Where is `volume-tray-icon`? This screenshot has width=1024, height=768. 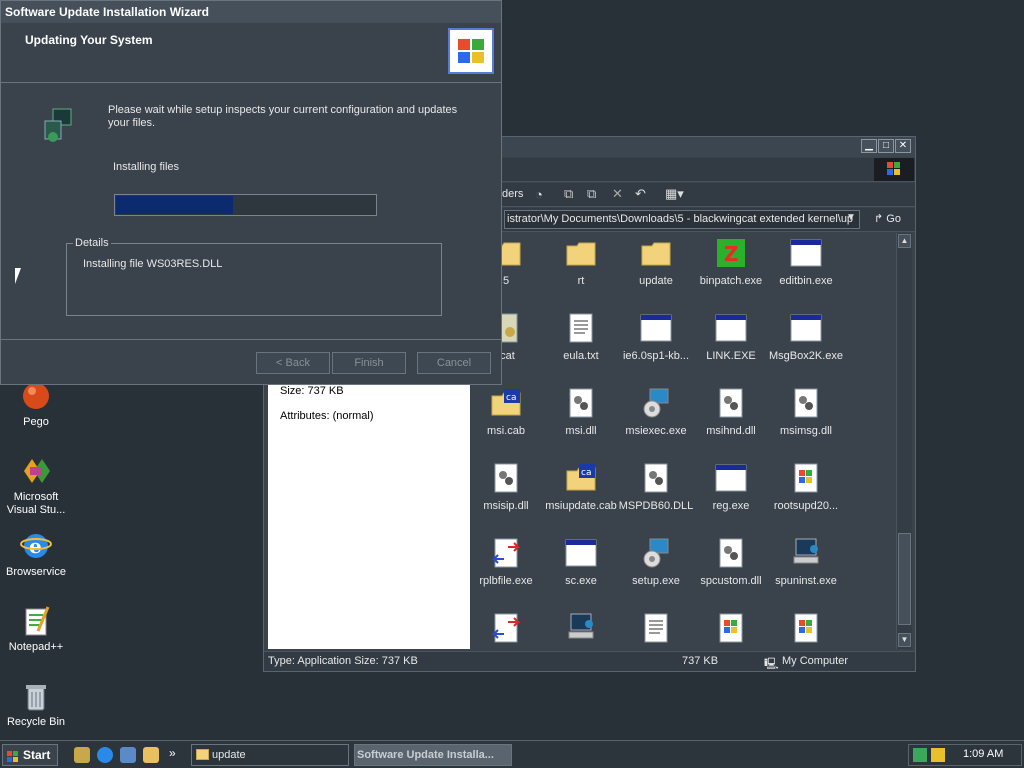
volume-tray-icon is located at coordinates (938, 755).